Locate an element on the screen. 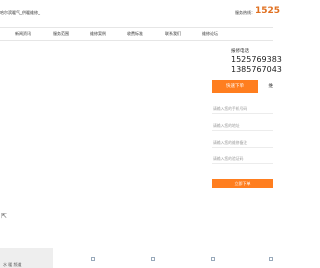 The width and height of the screenshot is (320, 268). hotline-label: 服务热线： is located at coordinates (245, 12).